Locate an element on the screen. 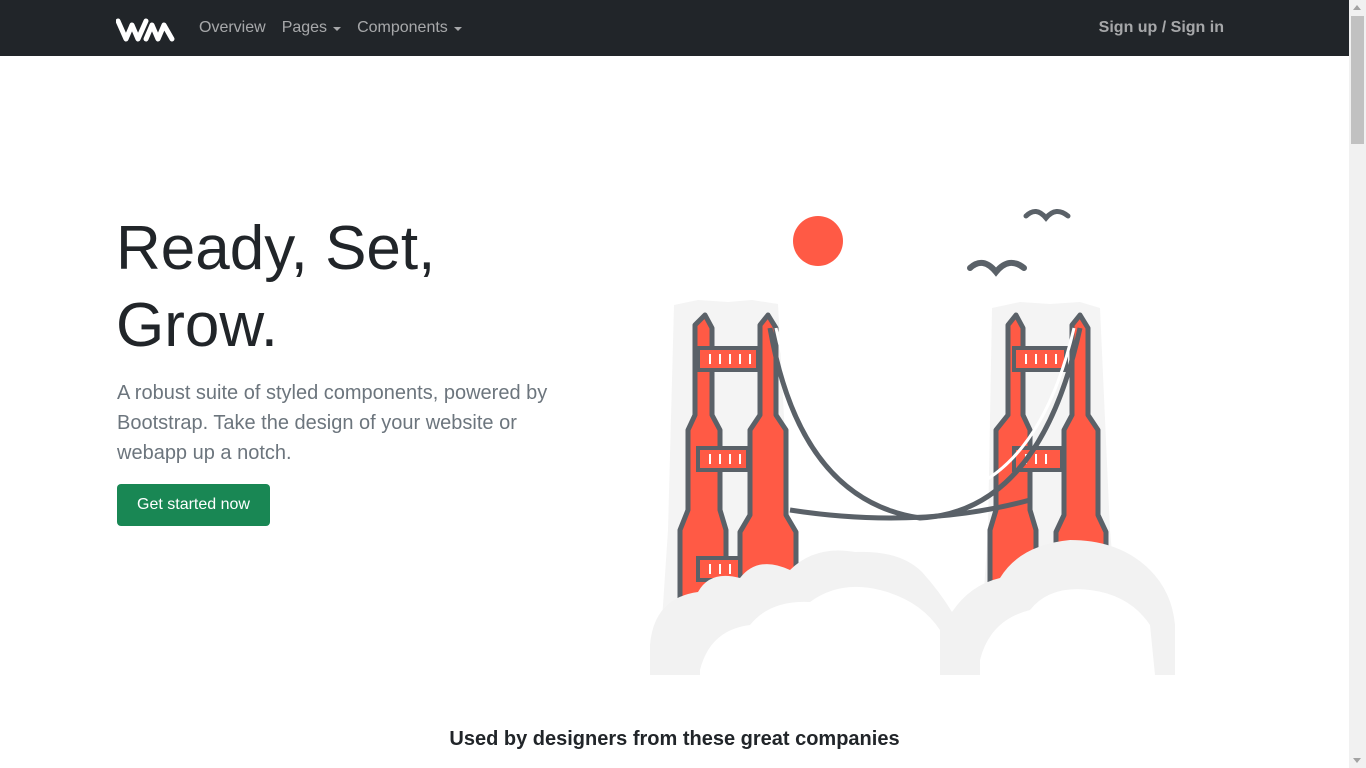 This screenshot has height=768, width=1366. nav-link-label: Pages is located at coordinates (304, 27).